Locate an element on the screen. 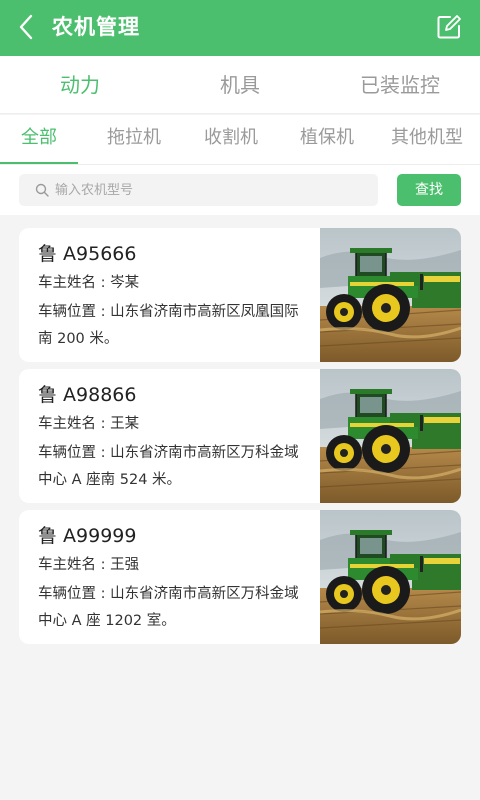  search-field is located at coordinates (198, 190).